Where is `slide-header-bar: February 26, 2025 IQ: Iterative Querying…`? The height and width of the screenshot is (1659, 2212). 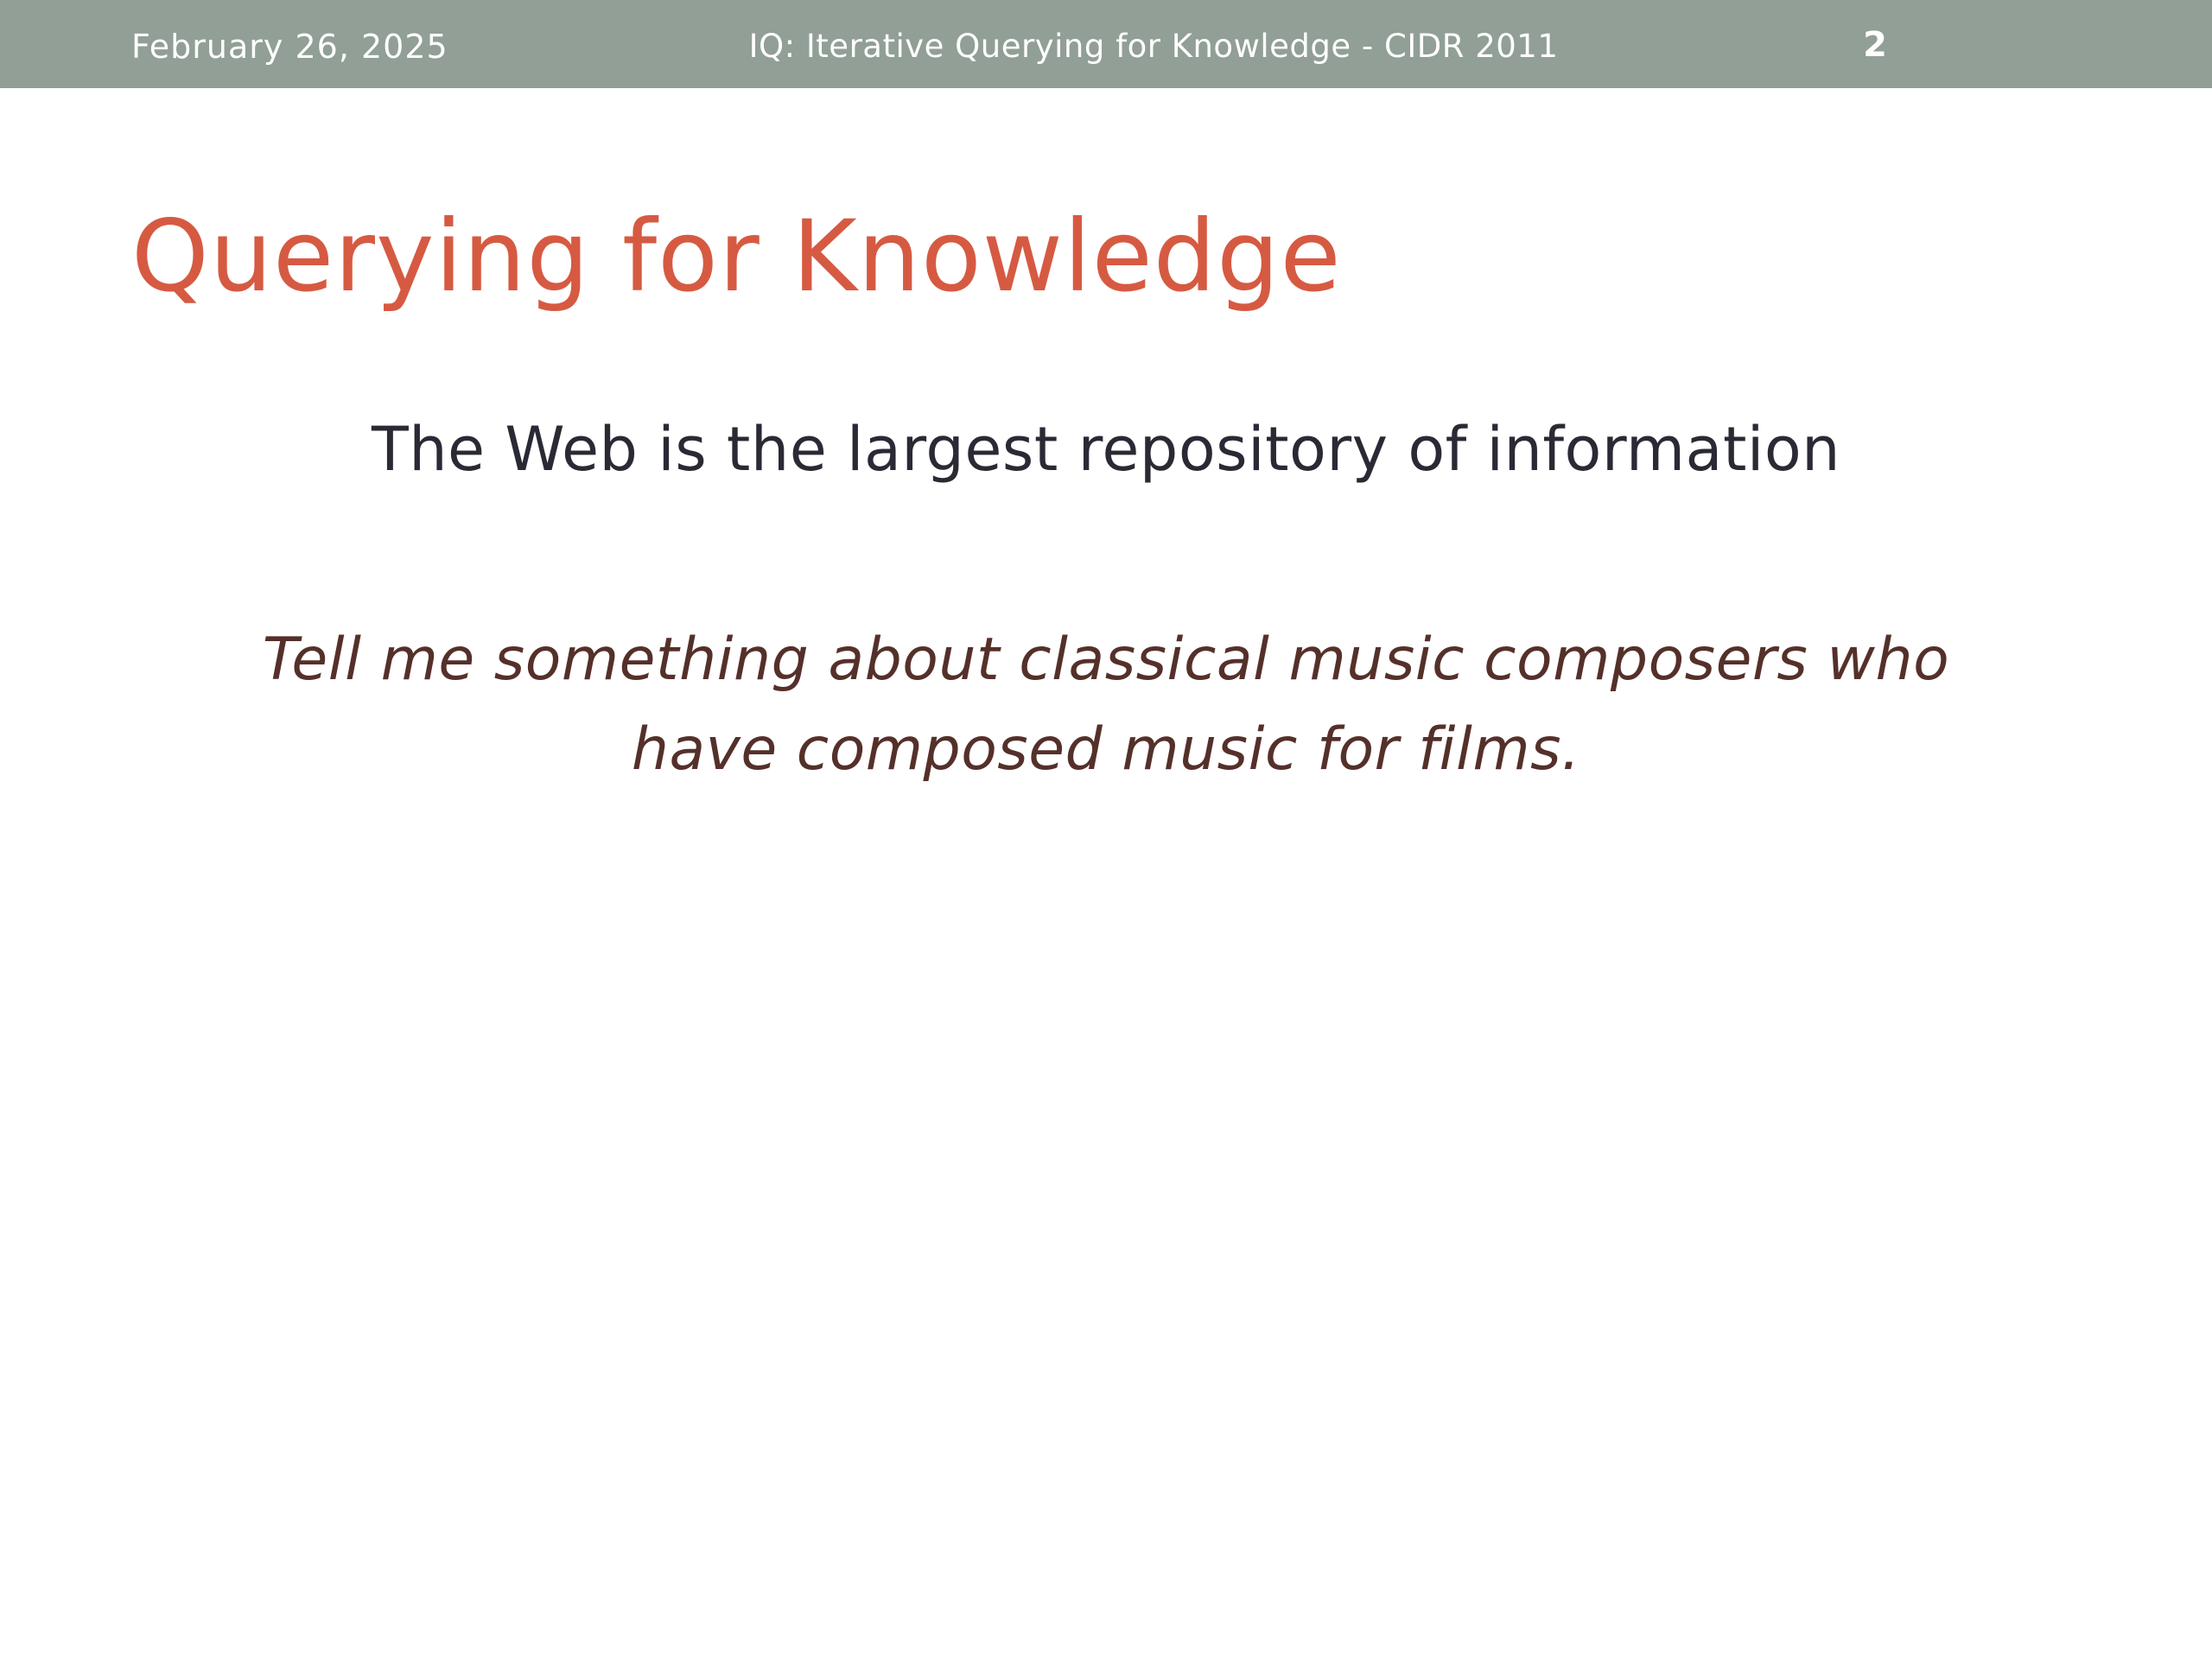
slide-header-bar: February 26, 2025 IQ: Iterative Querying… is located at coordinates (1106, 44).